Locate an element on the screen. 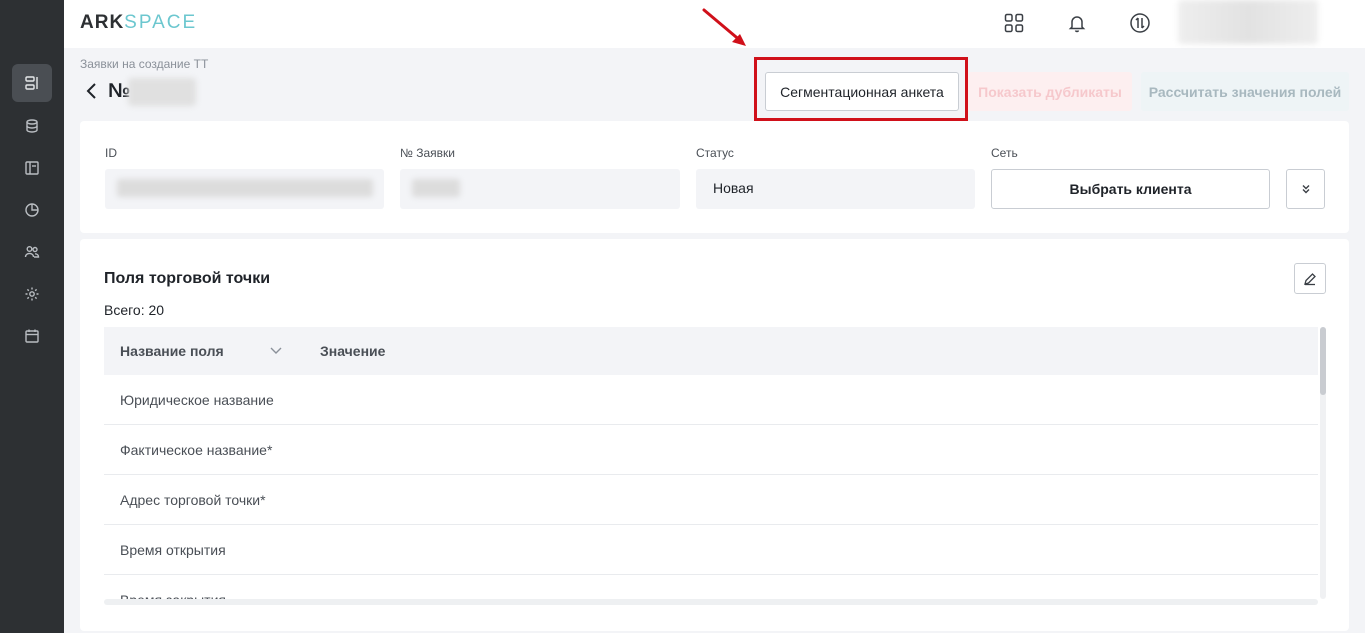 The width and height of the screenshot is (1365, 633). calculate-fields-button: Рассчитать значения полей is located at coordinates (1245, 91).